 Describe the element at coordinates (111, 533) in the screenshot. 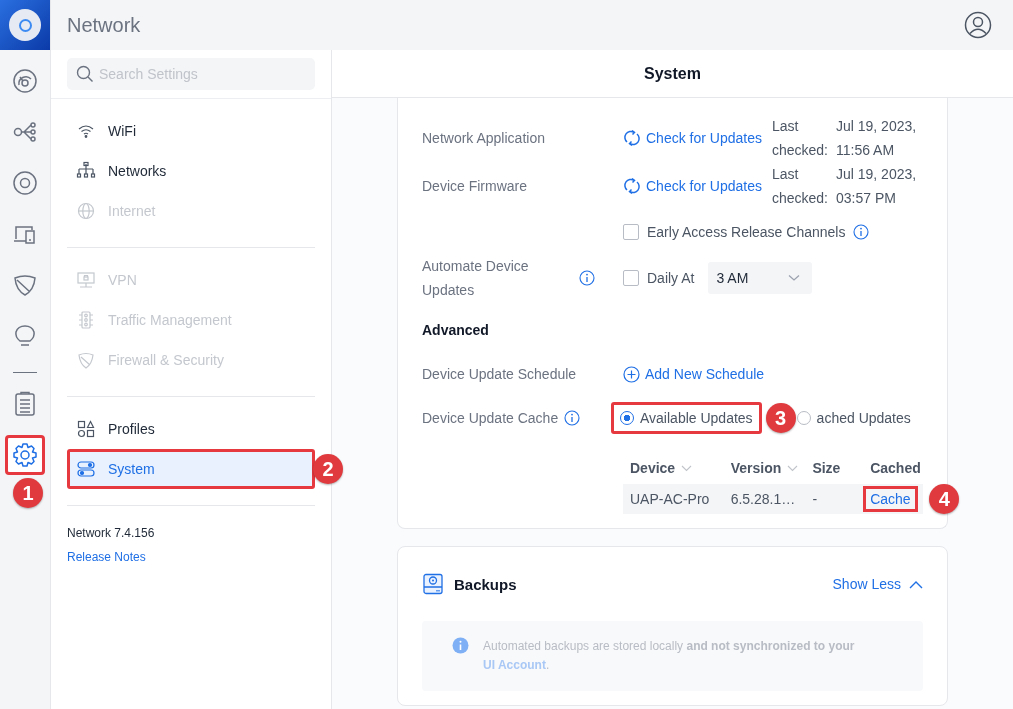

I see `version-text: Network 7.4.156` at that location.